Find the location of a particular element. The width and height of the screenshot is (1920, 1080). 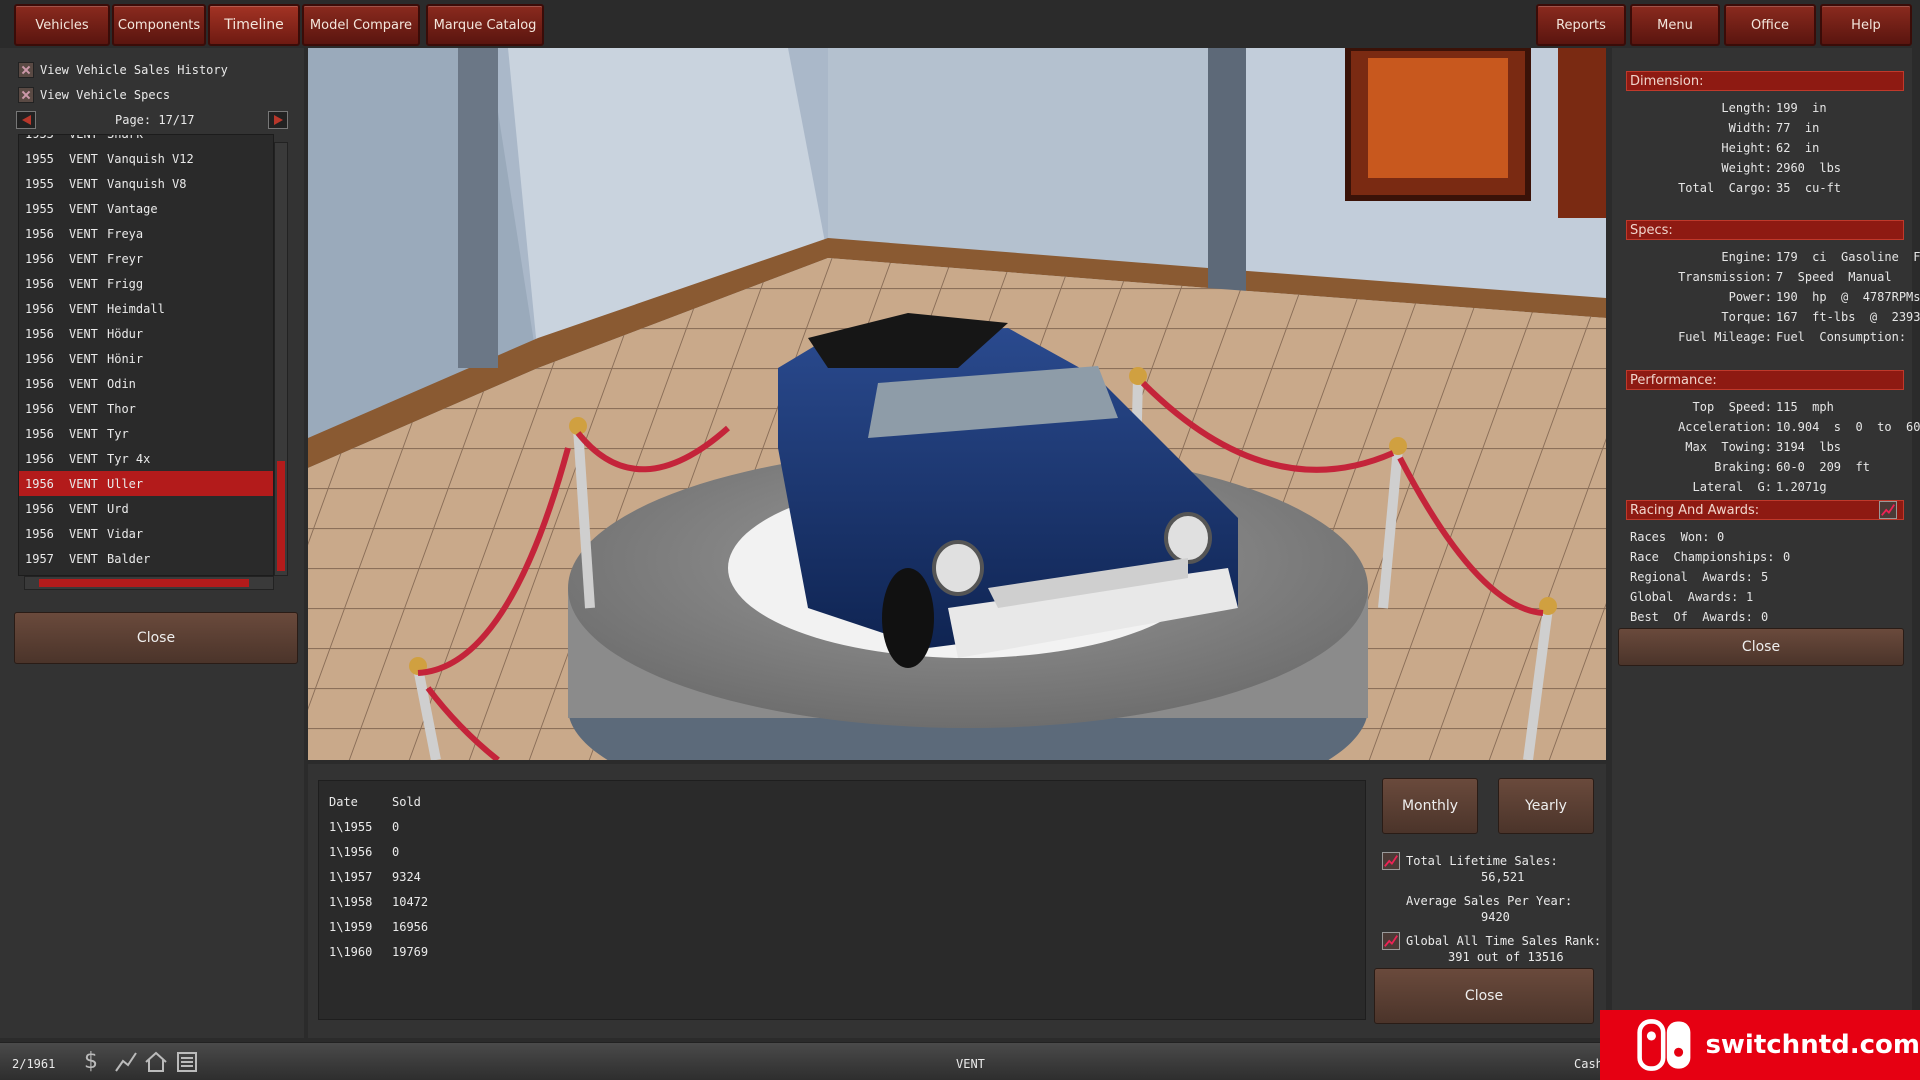

racing-value: 0 is located at coordinates (1721, 537).